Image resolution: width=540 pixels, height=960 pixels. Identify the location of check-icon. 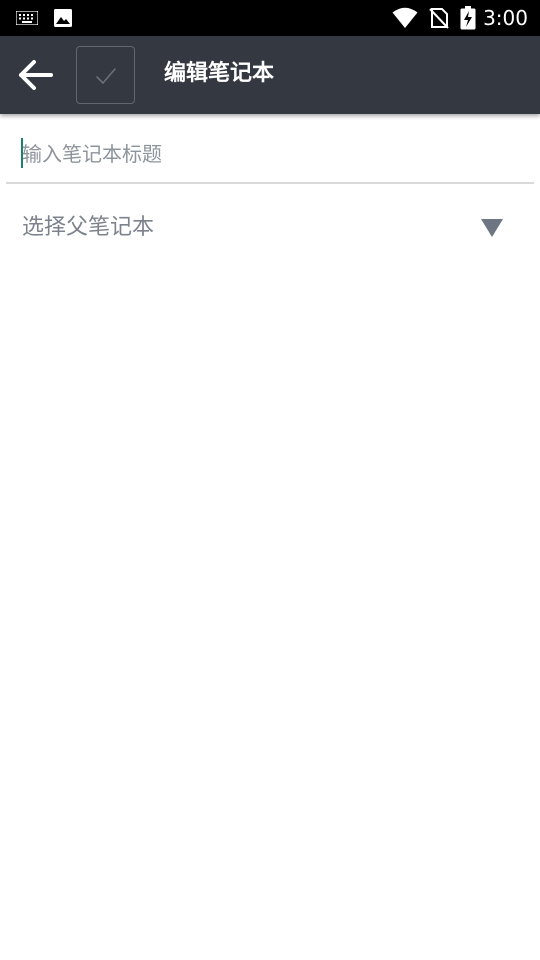
(106, 76).